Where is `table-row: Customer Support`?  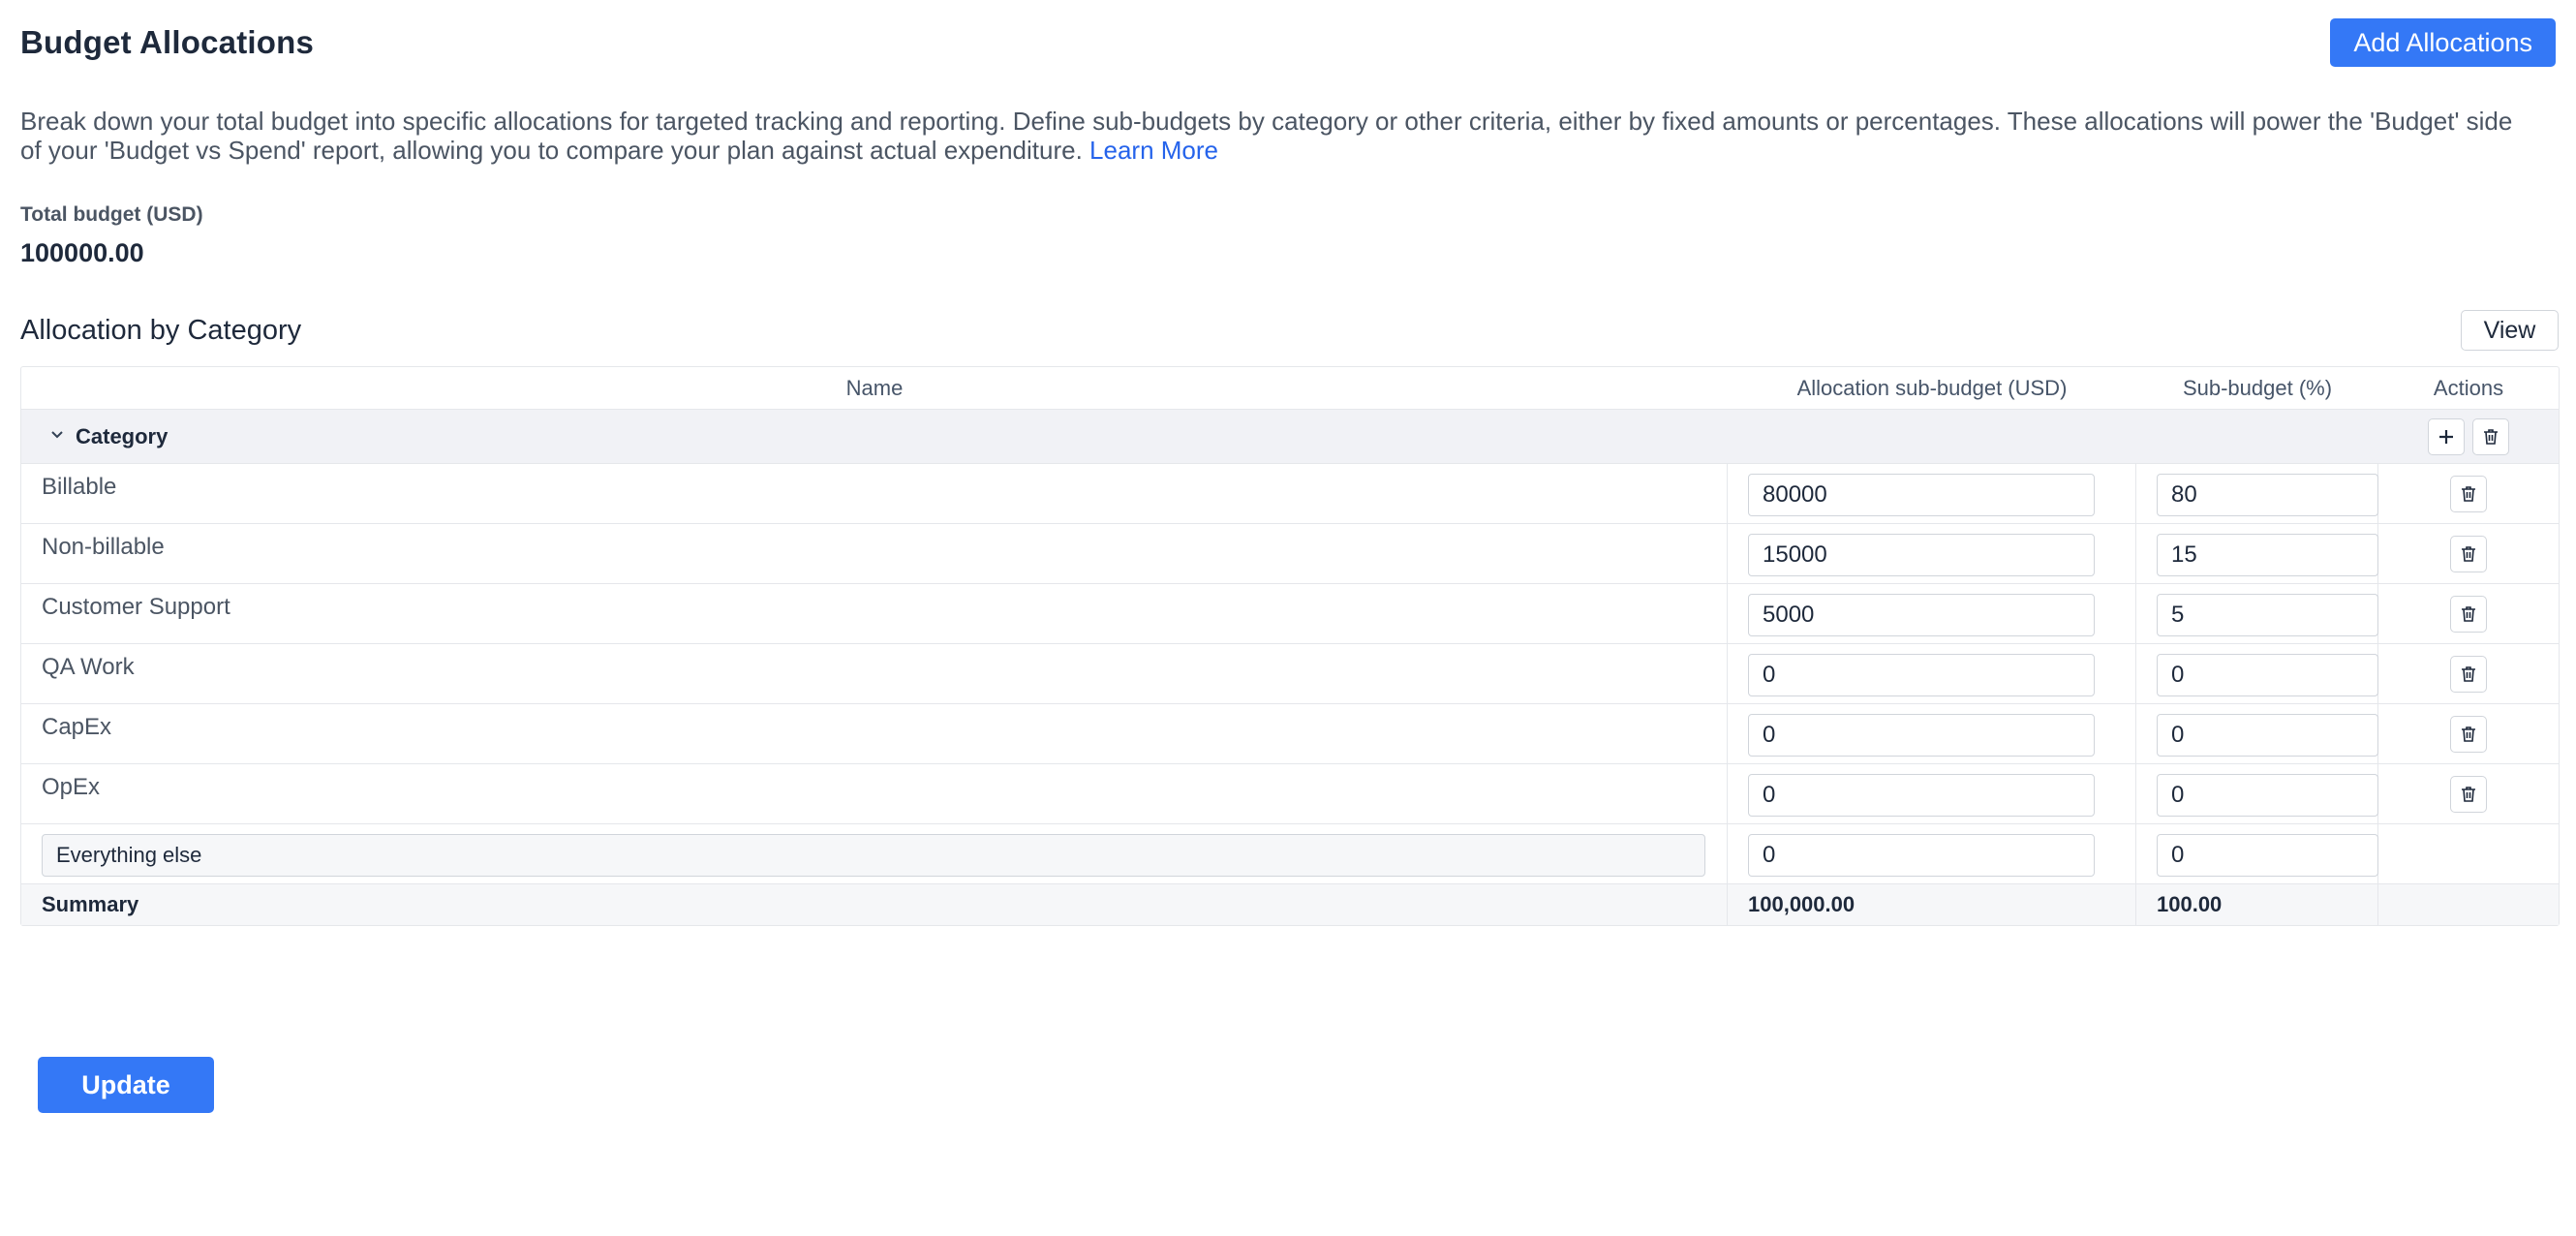 table-row: Customer Support is located at coordinates (1290, 614).